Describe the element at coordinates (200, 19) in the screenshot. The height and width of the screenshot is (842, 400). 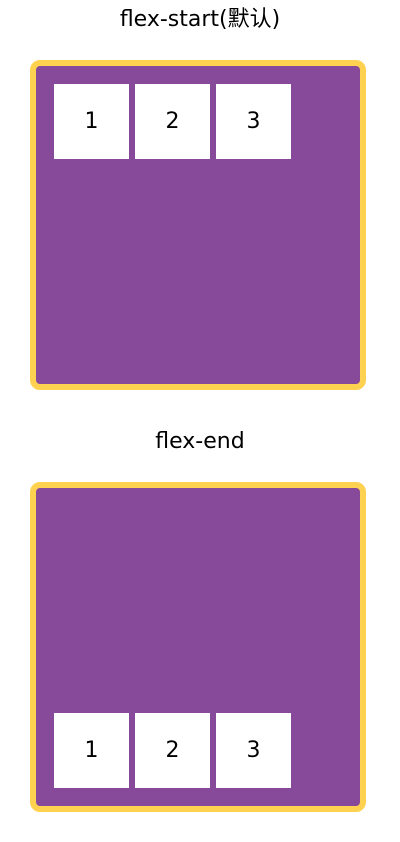
I see `flex-start-title: flex-start(默认)` at that location.